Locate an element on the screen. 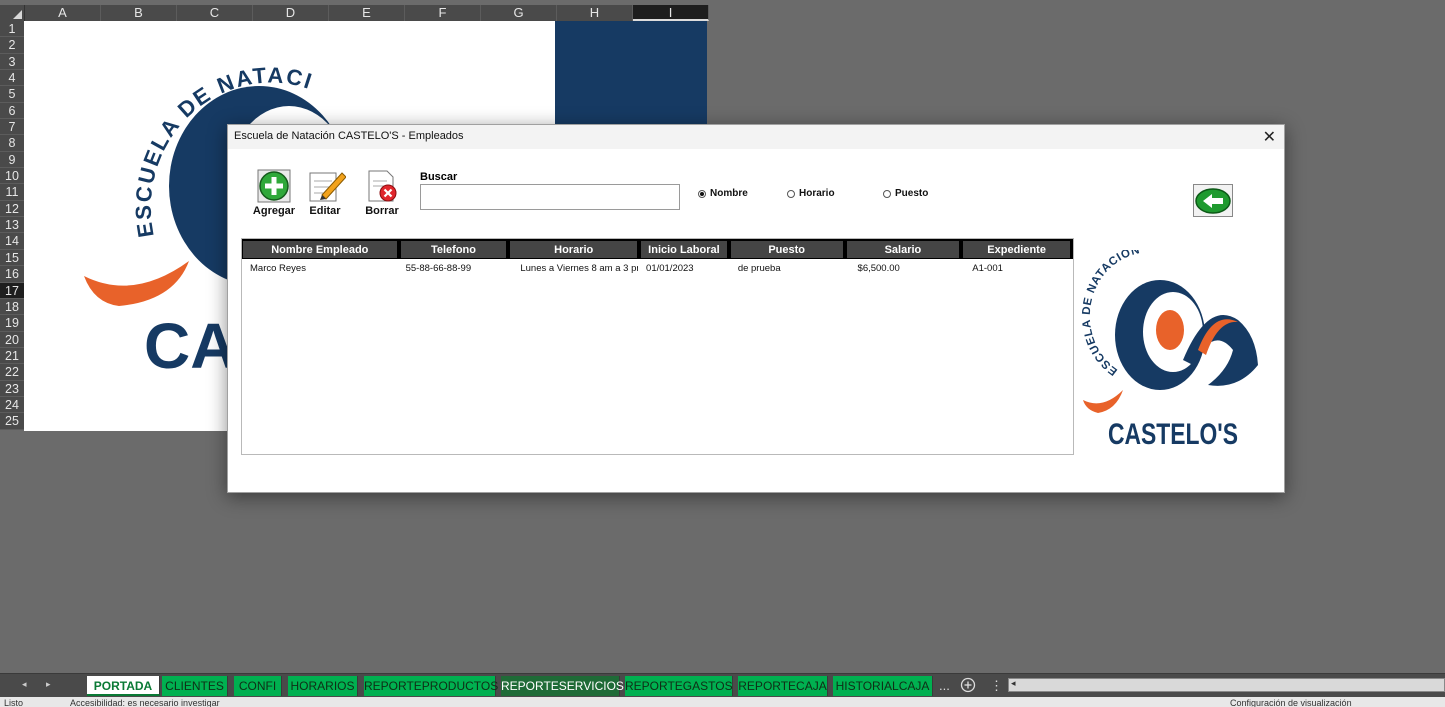 The image size is (1445, 707). edit-button: Editar is located at coordinates (325, 193).